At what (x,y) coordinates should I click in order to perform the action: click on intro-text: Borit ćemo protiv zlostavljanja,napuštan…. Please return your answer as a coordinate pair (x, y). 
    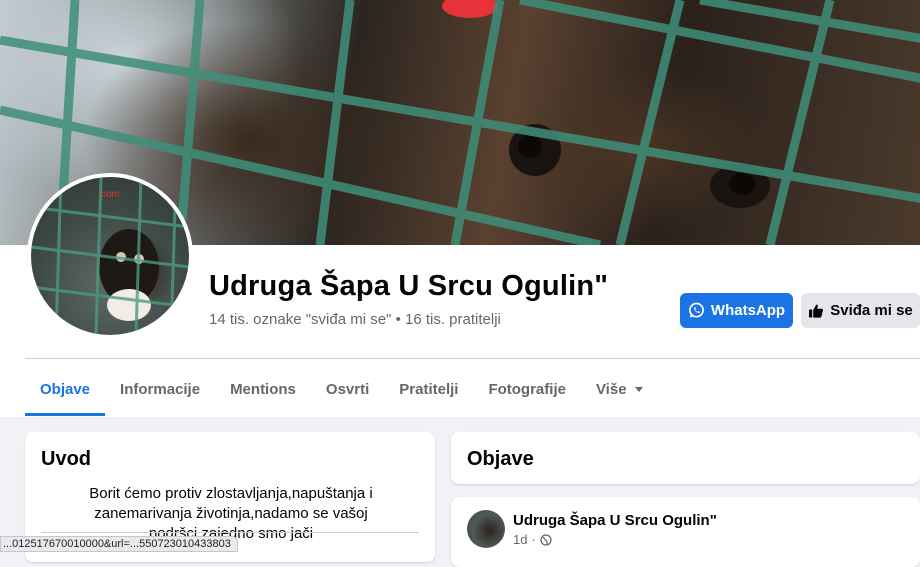
    Looking at the image, I should click on (231, 513).